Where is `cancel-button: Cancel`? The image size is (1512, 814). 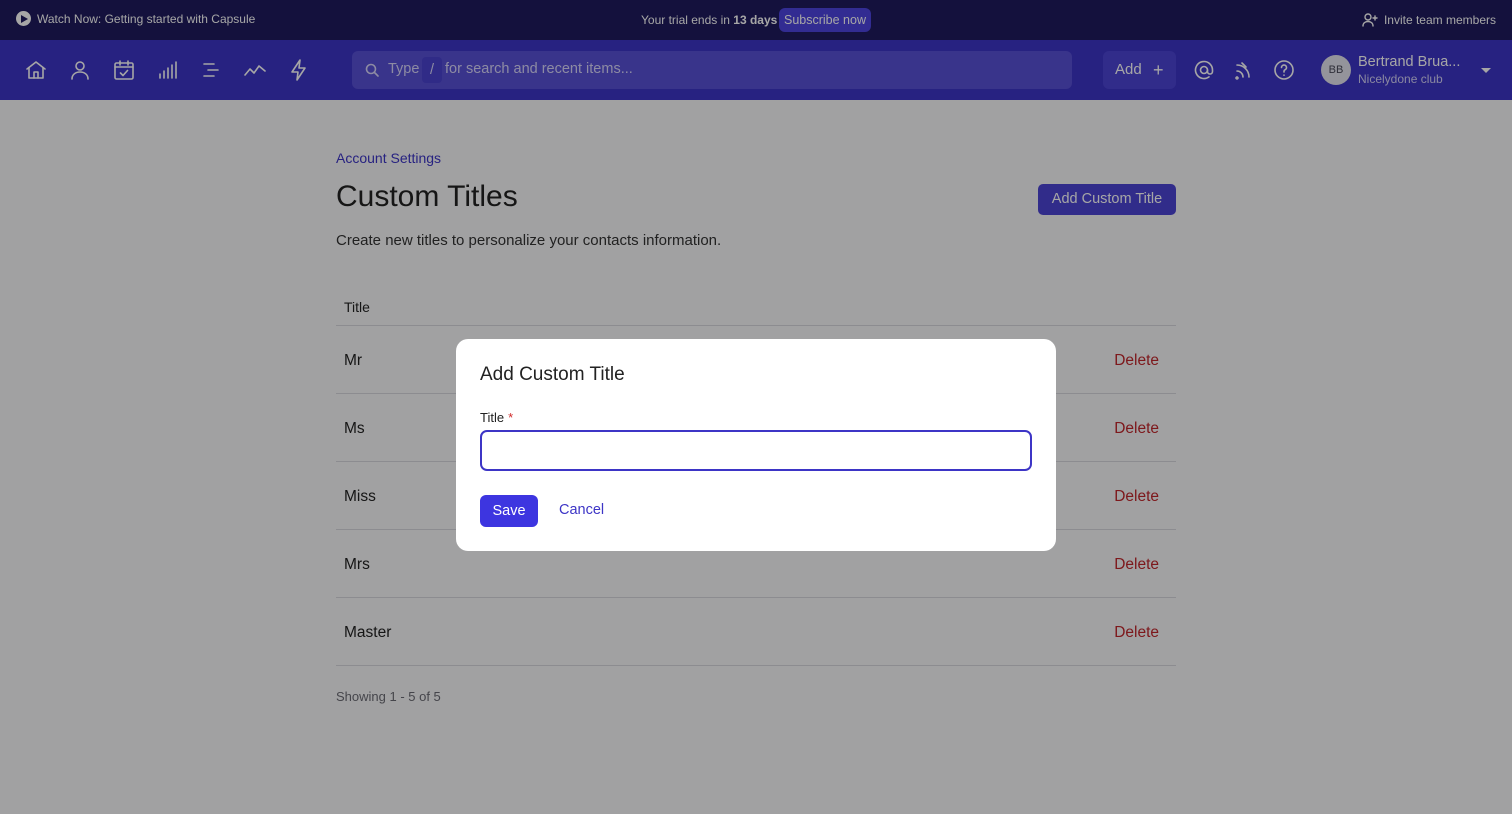
cancel-button: Cancel is located at coordinates (581, 510).